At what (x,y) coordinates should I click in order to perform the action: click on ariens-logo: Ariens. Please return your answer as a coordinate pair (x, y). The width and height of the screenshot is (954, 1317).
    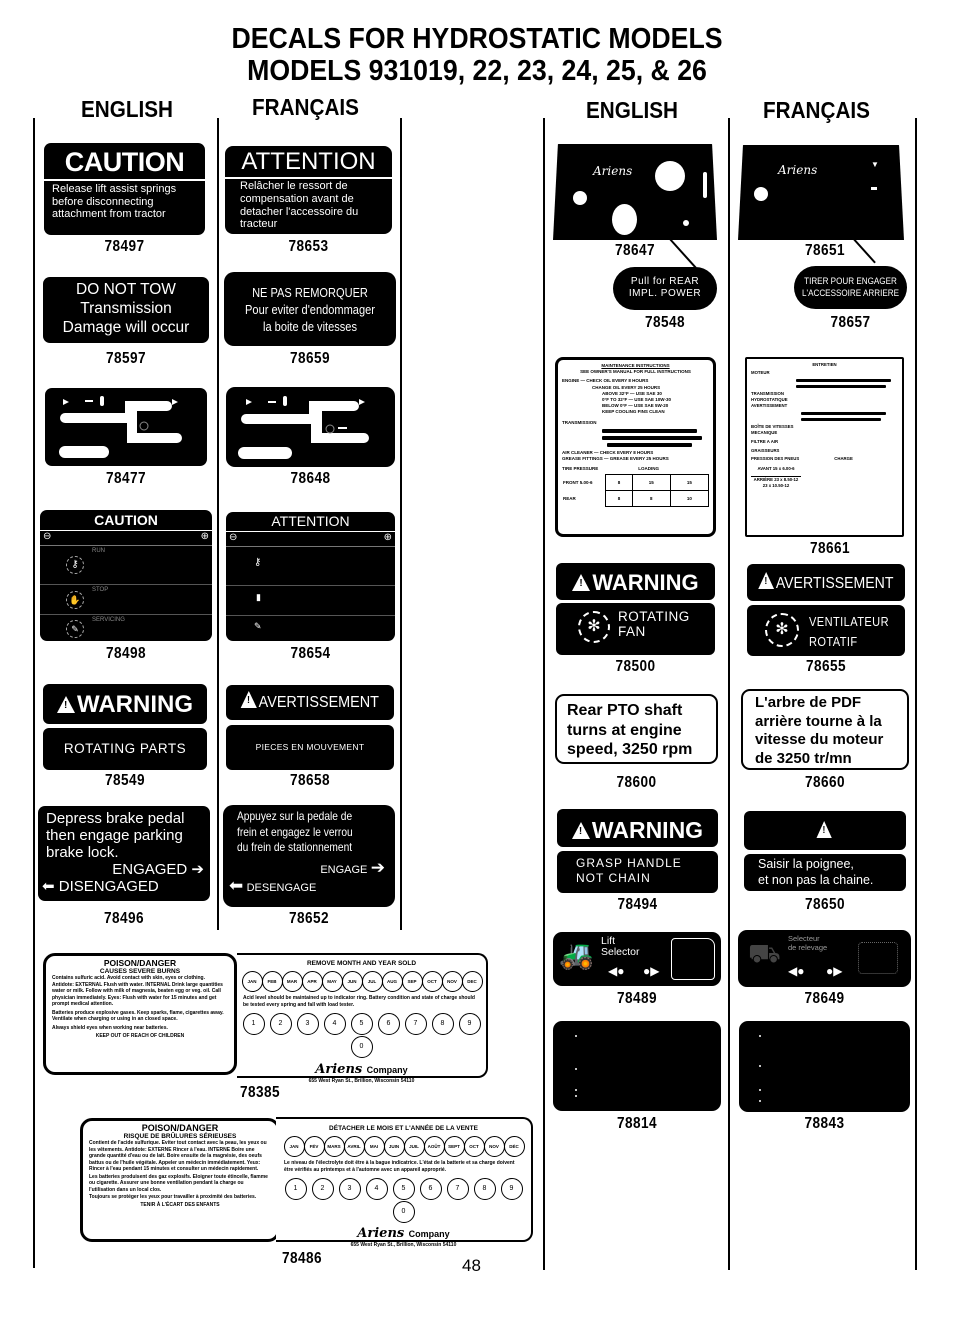
    Looking at the image, I should click on (381, 1233).